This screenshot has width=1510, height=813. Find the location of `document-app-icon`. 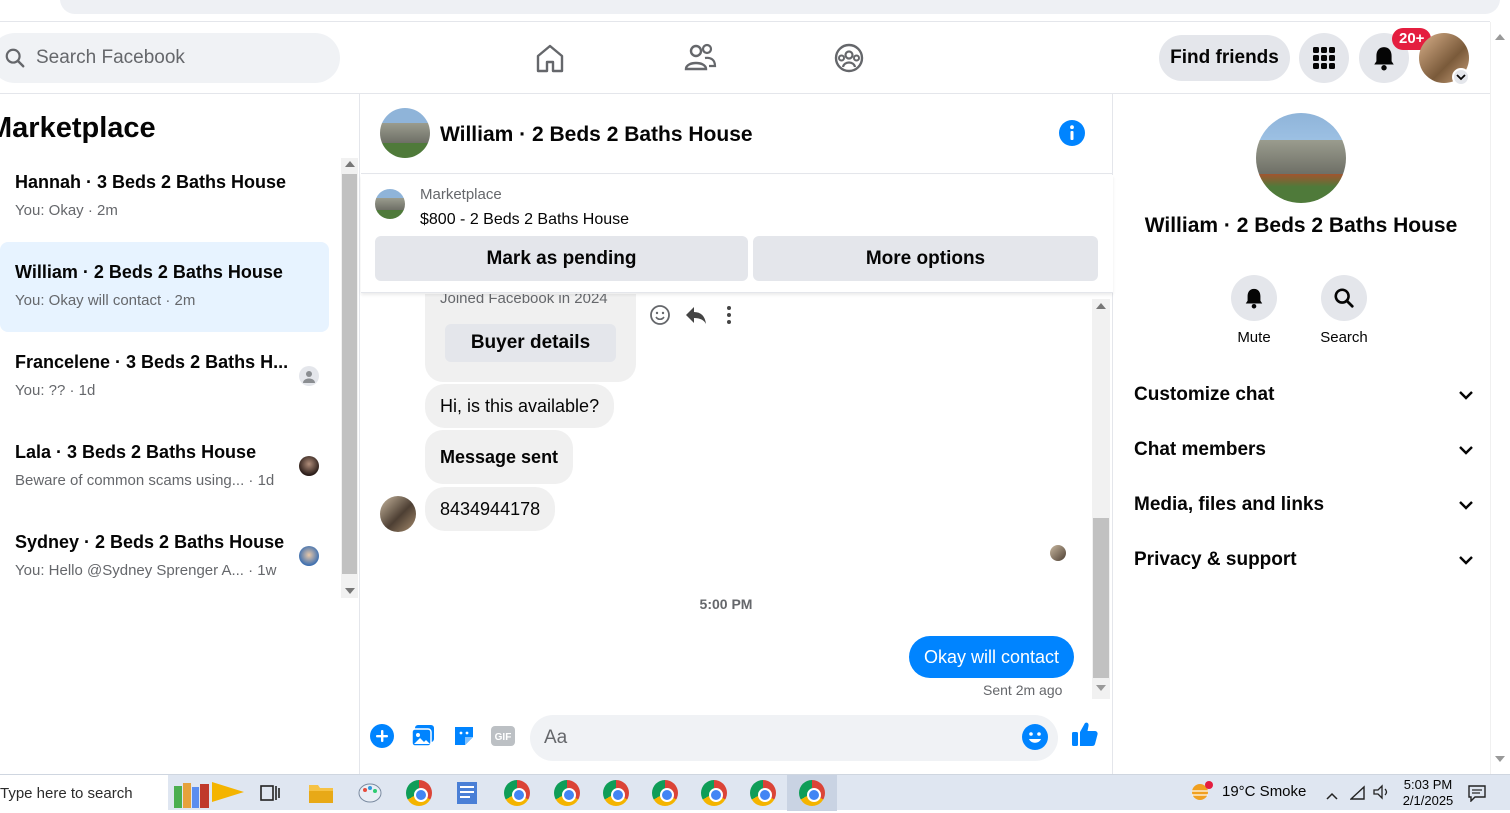

document-app-icon is located at coordinates (467, 795).